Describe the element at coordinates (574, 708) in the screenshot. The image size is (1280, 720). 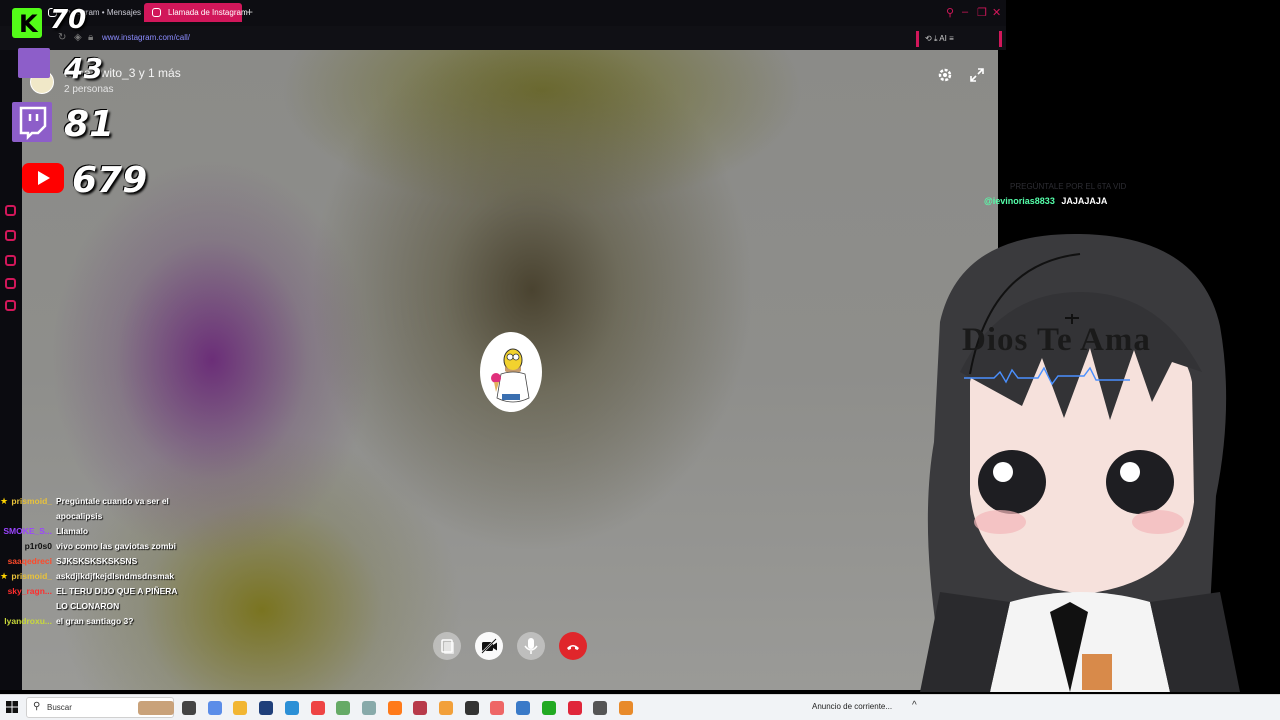
I see `opera-icon` at that location.